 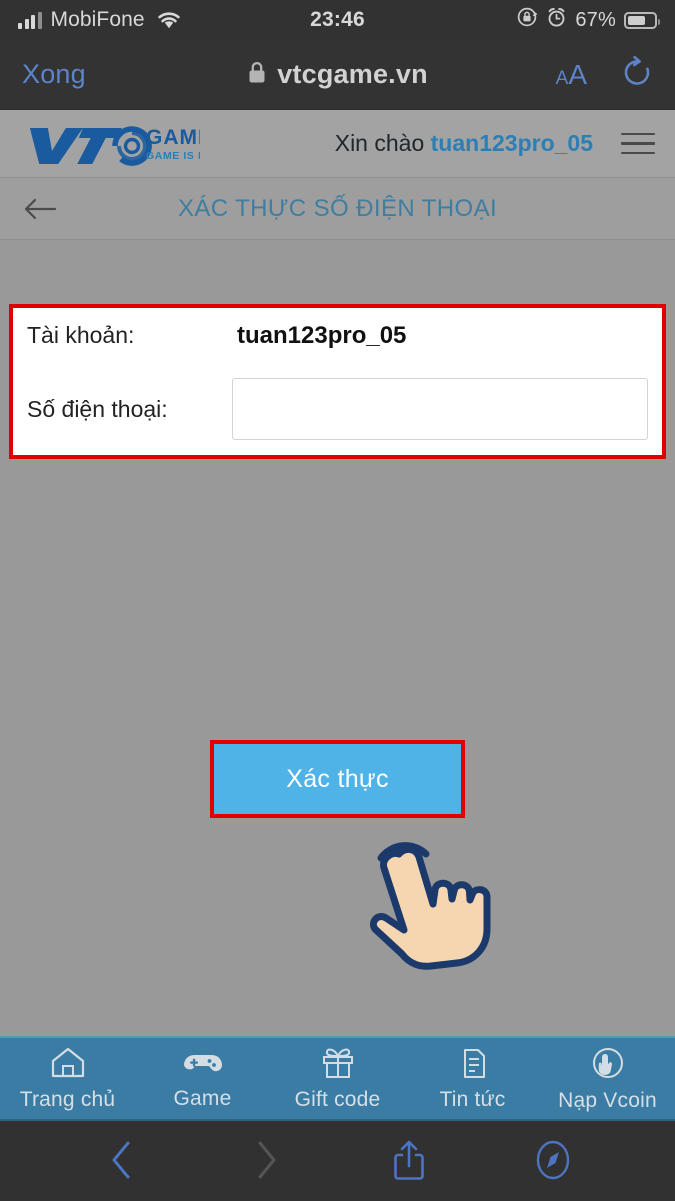 I want to click on hand-coin-icon, so click(x=608, y=1065).